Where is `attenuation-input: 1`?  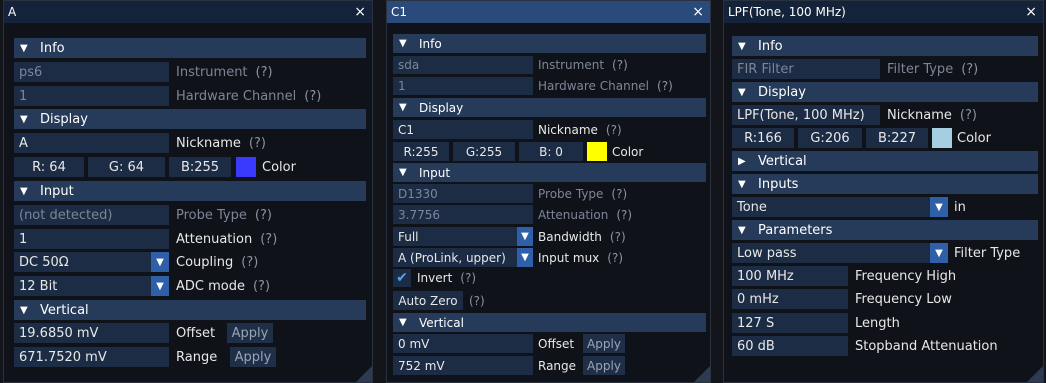
attenuation-input: 1 is located at coordinates (91, 239).